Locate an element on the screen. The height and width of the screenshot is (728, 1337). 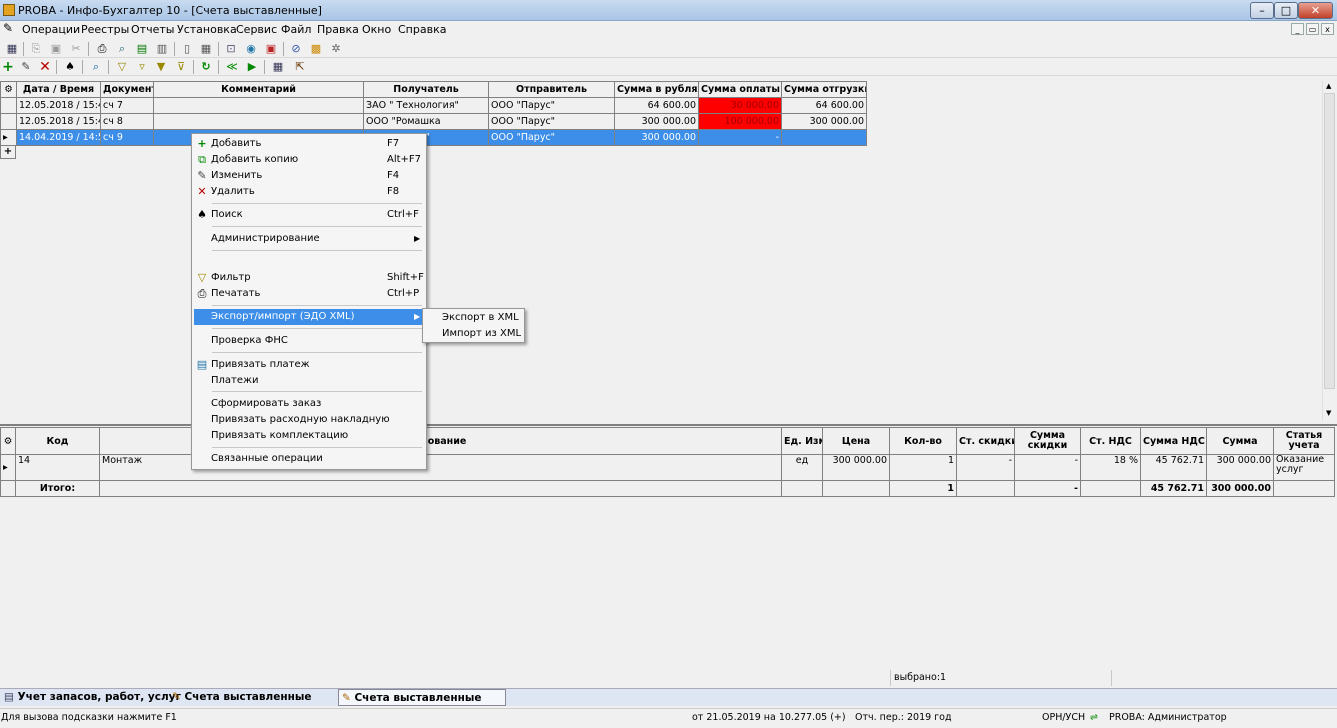
col-code: Код is located at coordinates (57, 441).